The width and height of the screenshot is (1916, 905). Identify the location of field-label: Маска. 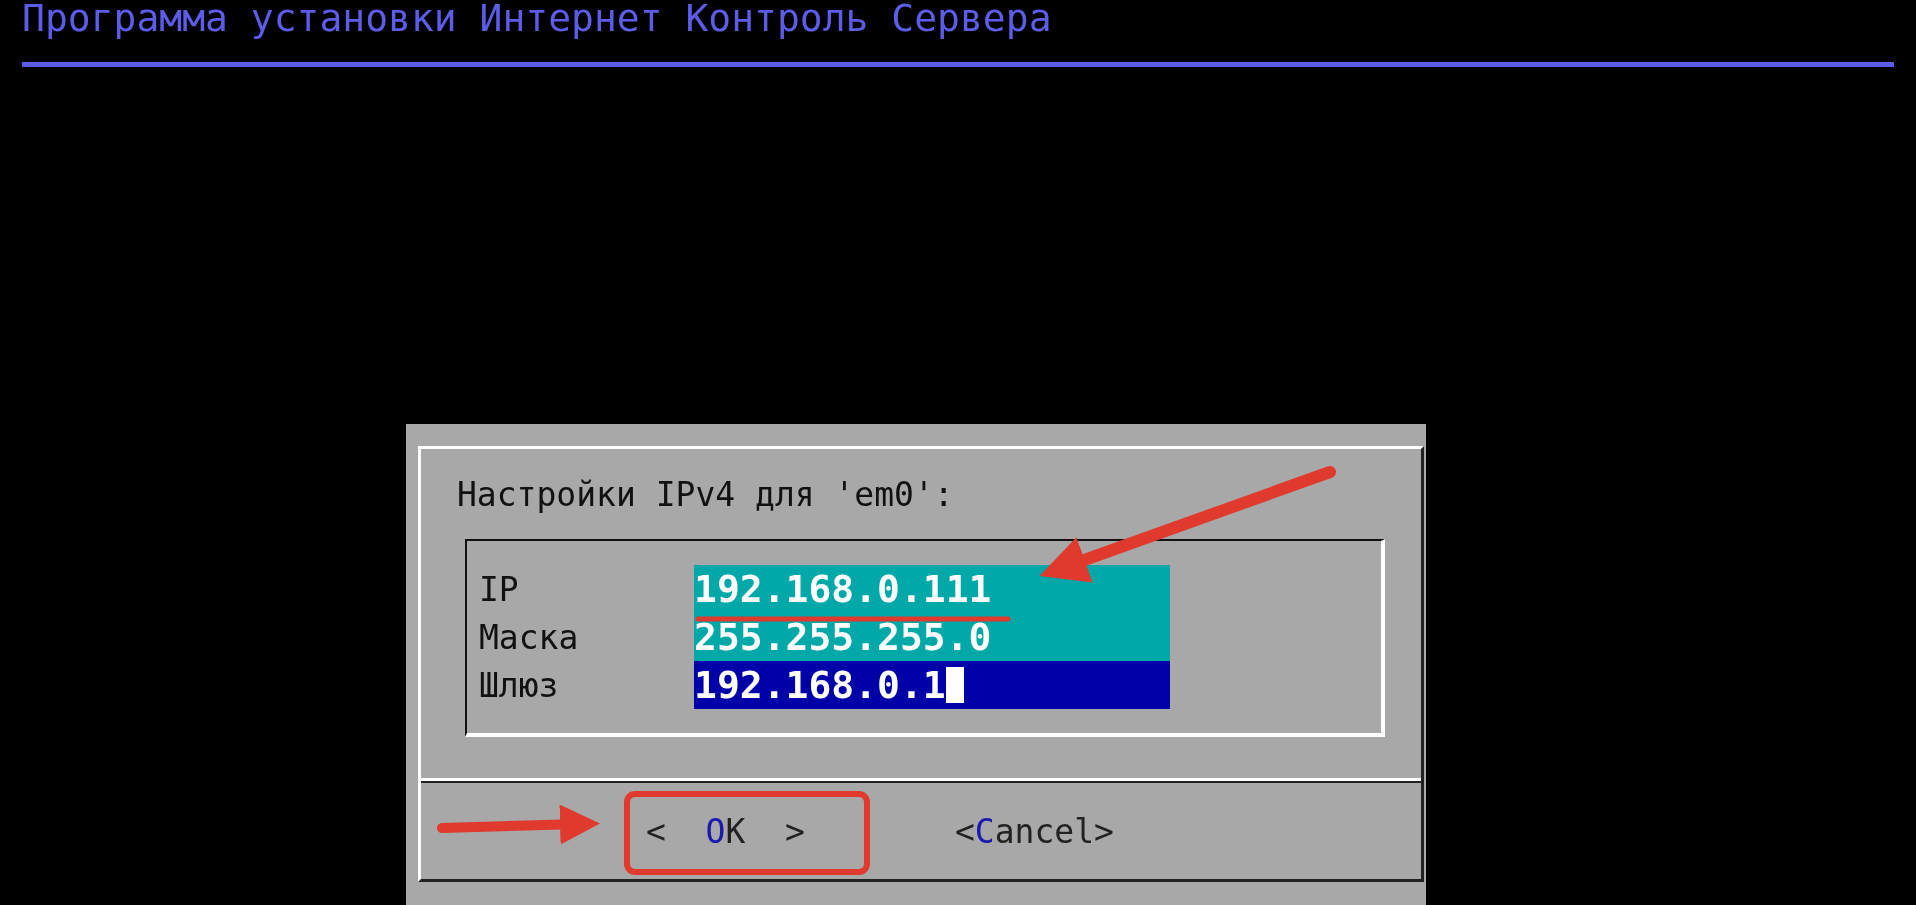
(529, 637).